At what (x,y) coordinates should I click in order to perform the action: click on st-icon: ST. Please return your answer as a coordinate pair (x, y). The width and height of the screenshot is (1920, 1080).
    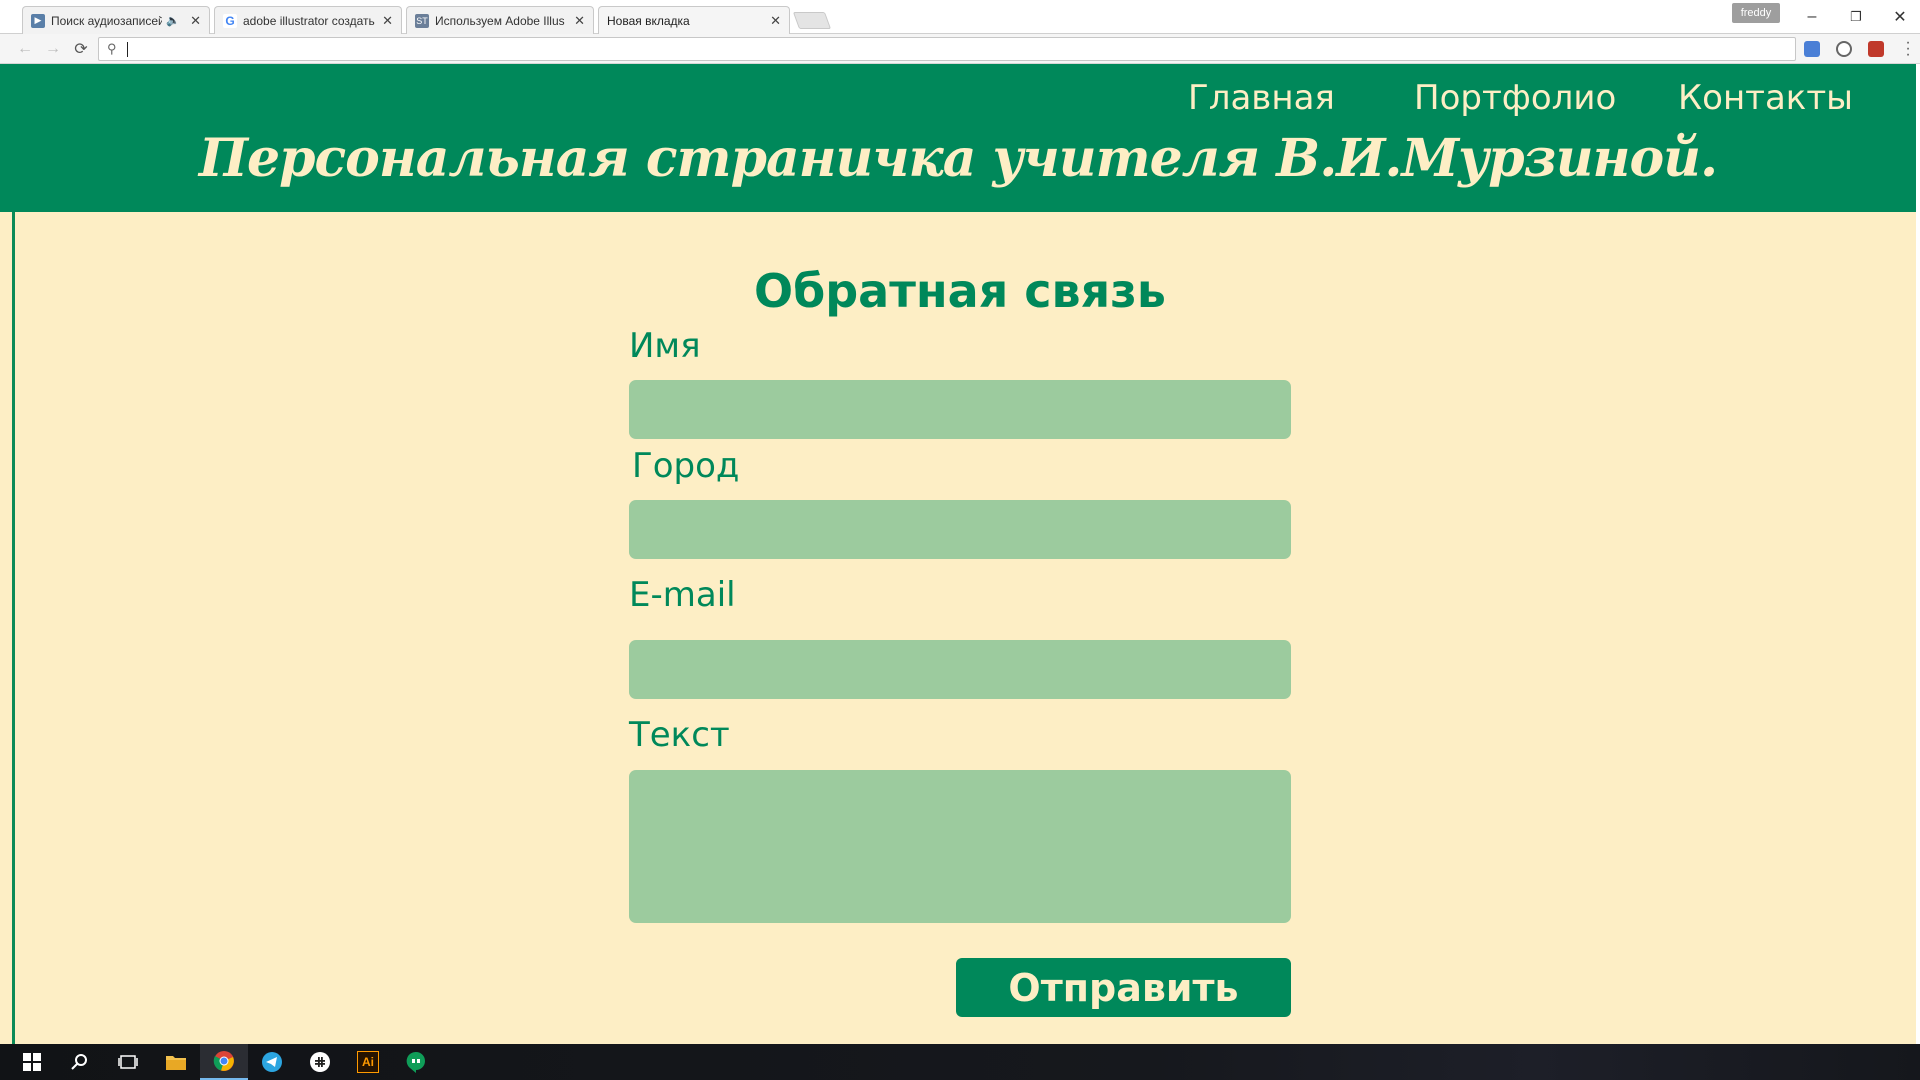
    Looking at the image, I should click on (422, 20).